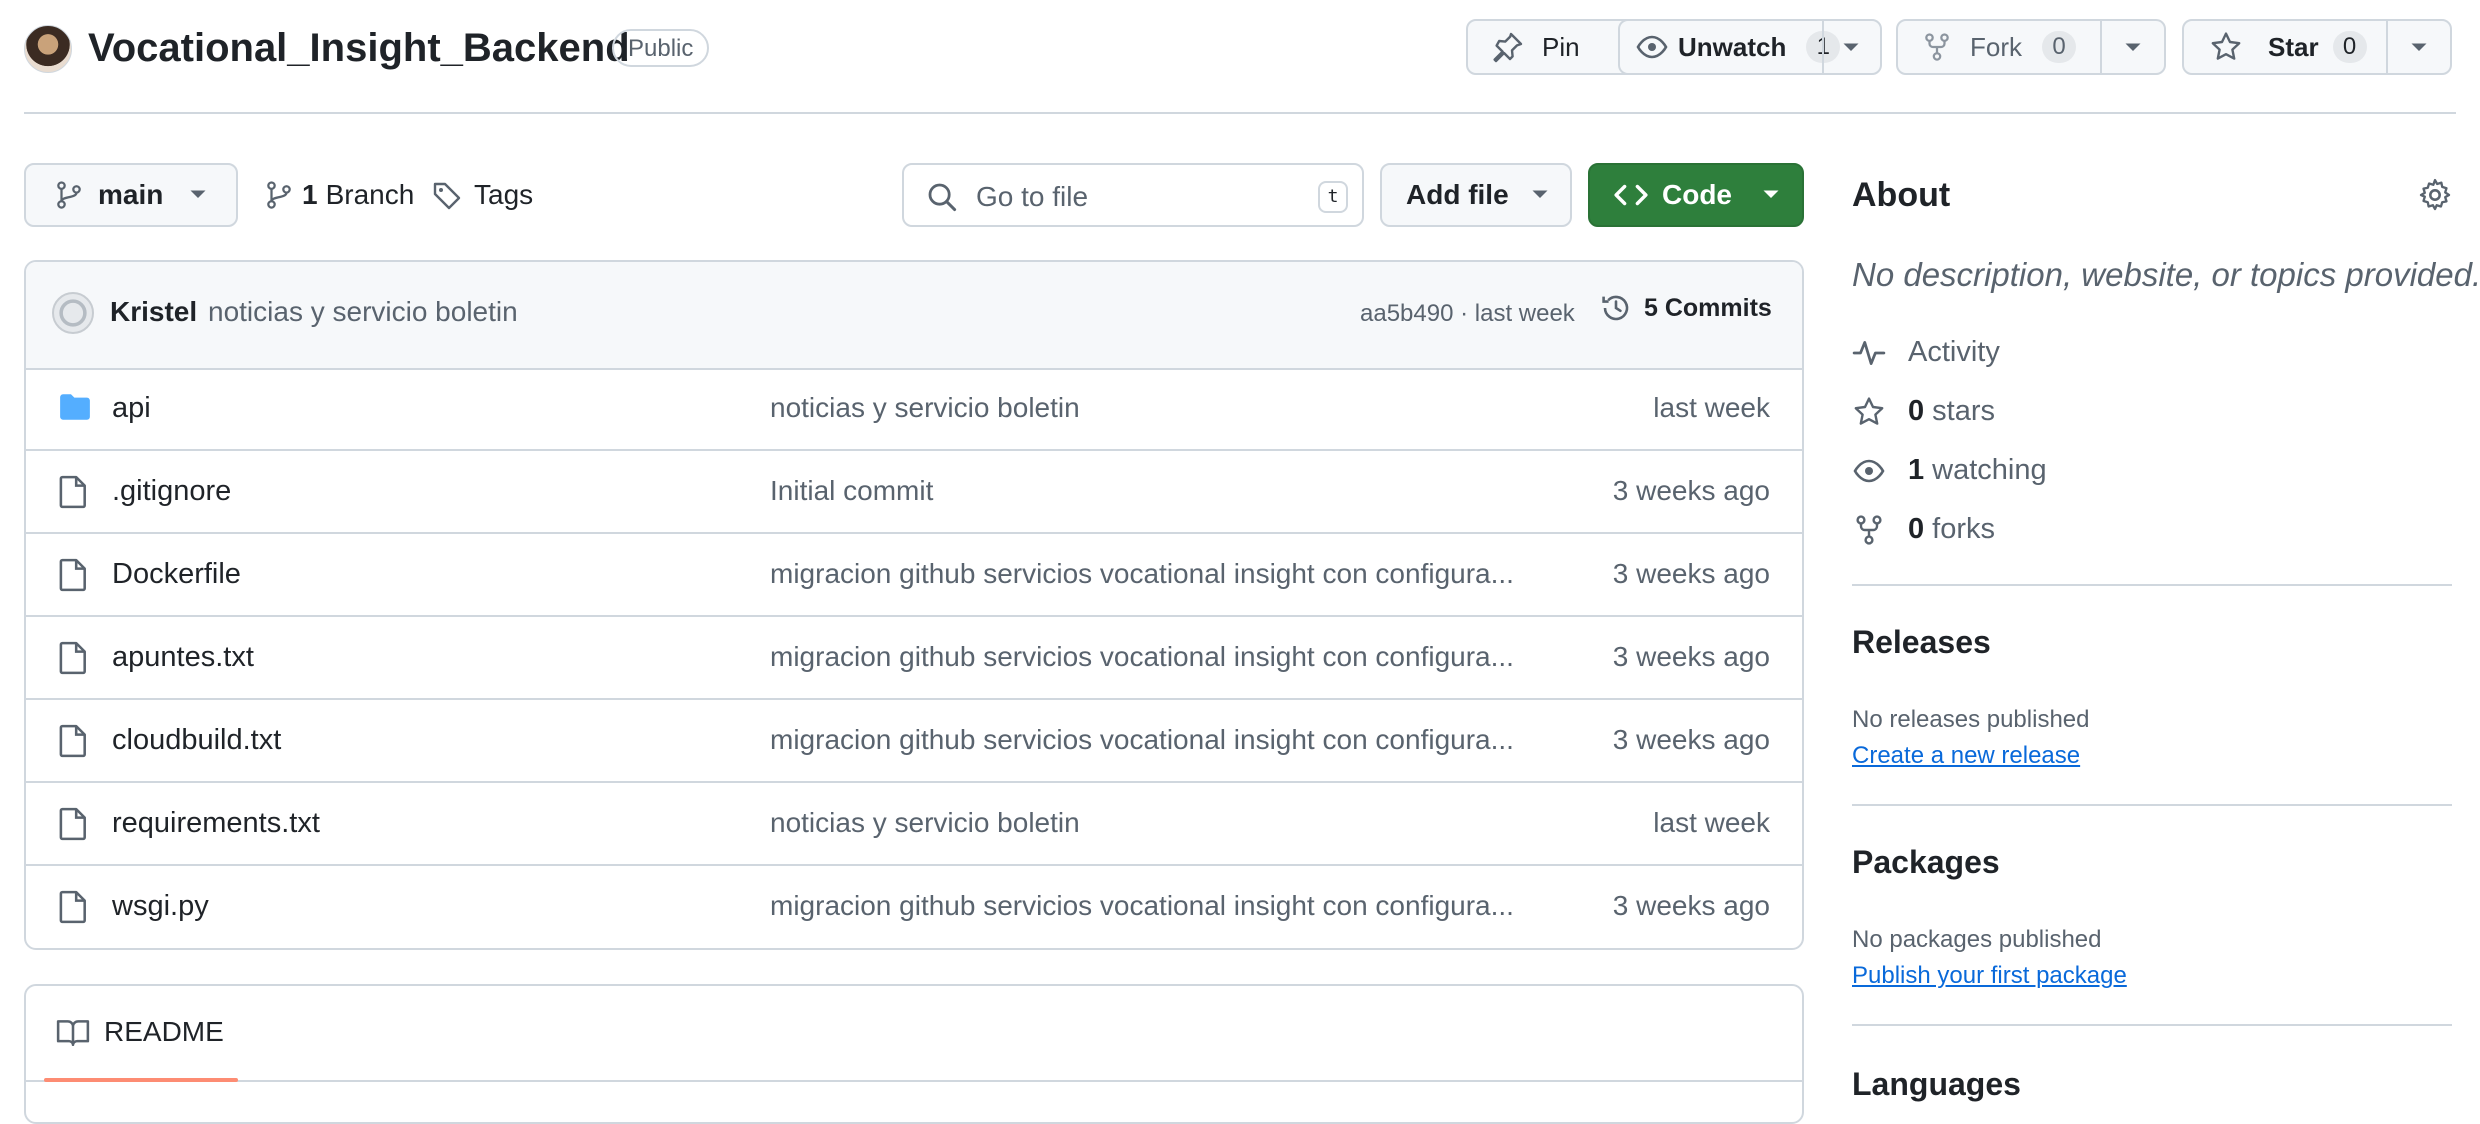 The width and height of the screenshot is (2480, 1124). What do you see at coordinates (1926, 352) in the screenshot?
I see `activity-link: Activity` at bounding box center [1926, 352].